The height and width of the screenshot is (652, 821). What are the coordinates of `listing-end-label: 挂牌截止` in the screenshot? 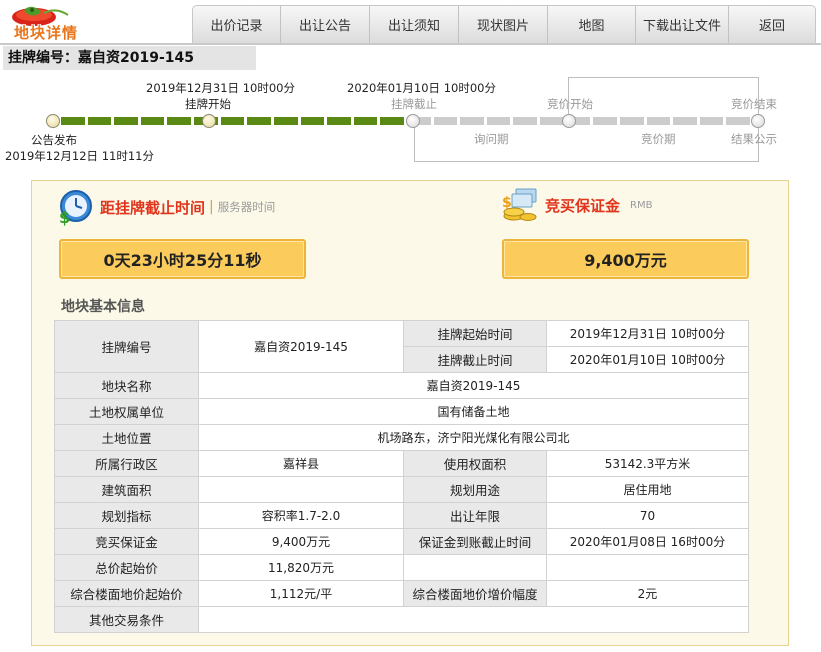 It's located at (414, 104).